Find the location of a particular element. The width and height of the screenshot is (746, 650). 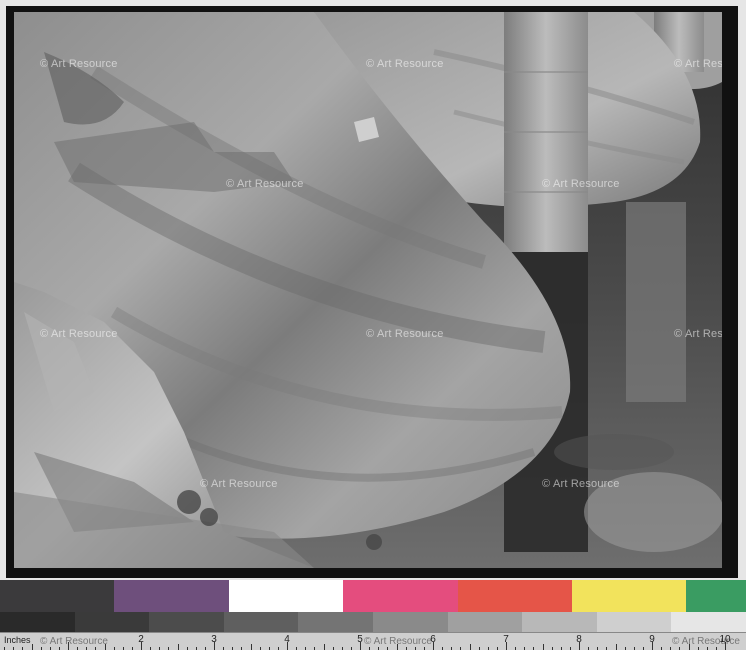

color-calibration-bar is located at coordinates (373, 596).